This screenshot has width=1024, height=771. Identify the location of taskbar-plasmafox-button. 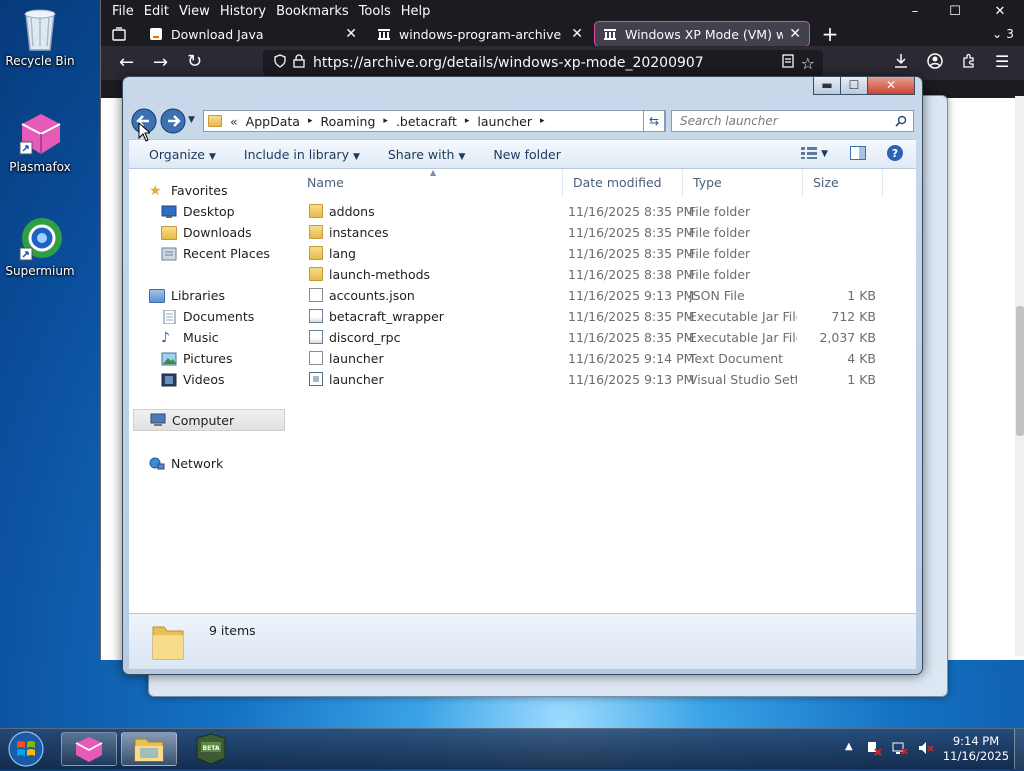
(89, 749).